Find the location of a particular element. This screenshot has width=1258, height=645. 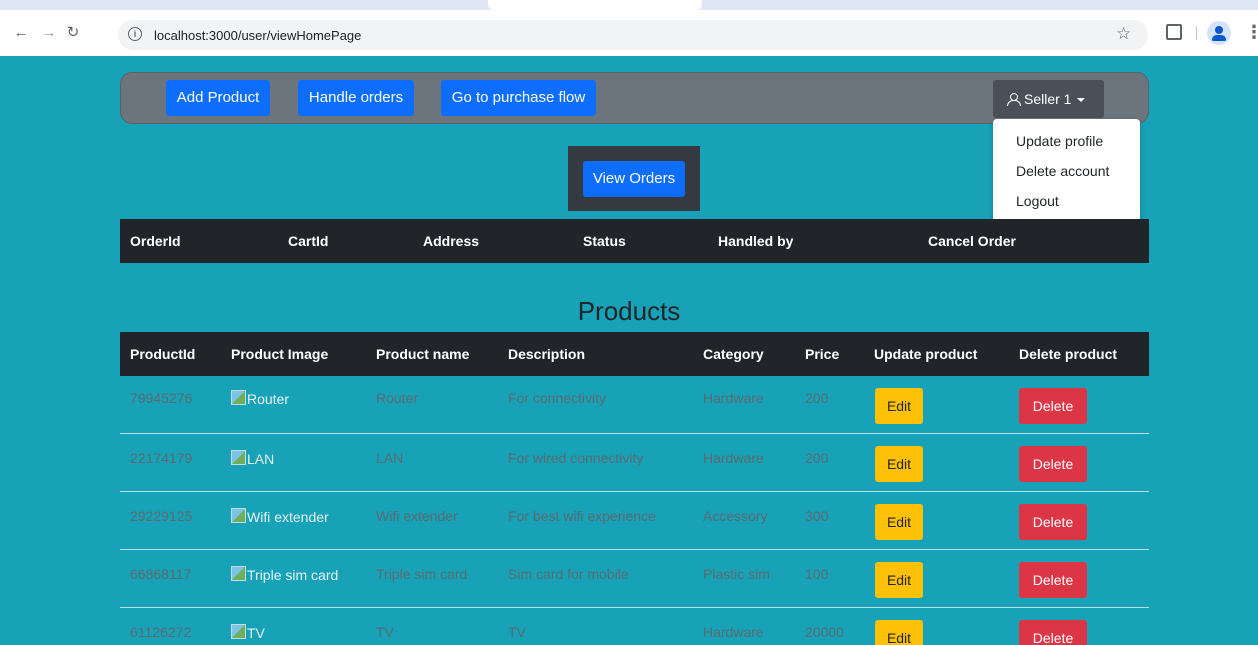

product-id: 66868117 is located at coordinates (161, 574).